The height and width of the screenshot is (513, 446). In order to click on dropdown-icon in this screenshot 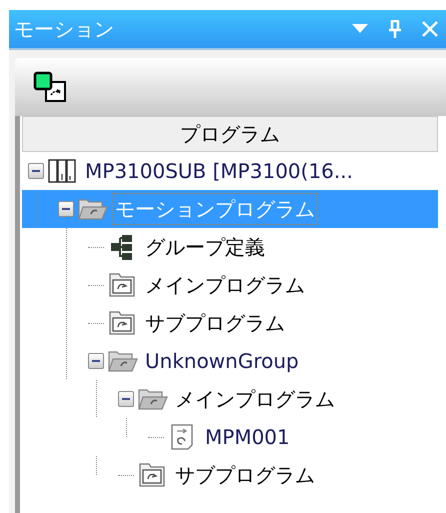, I will do `click(360, 29)`.